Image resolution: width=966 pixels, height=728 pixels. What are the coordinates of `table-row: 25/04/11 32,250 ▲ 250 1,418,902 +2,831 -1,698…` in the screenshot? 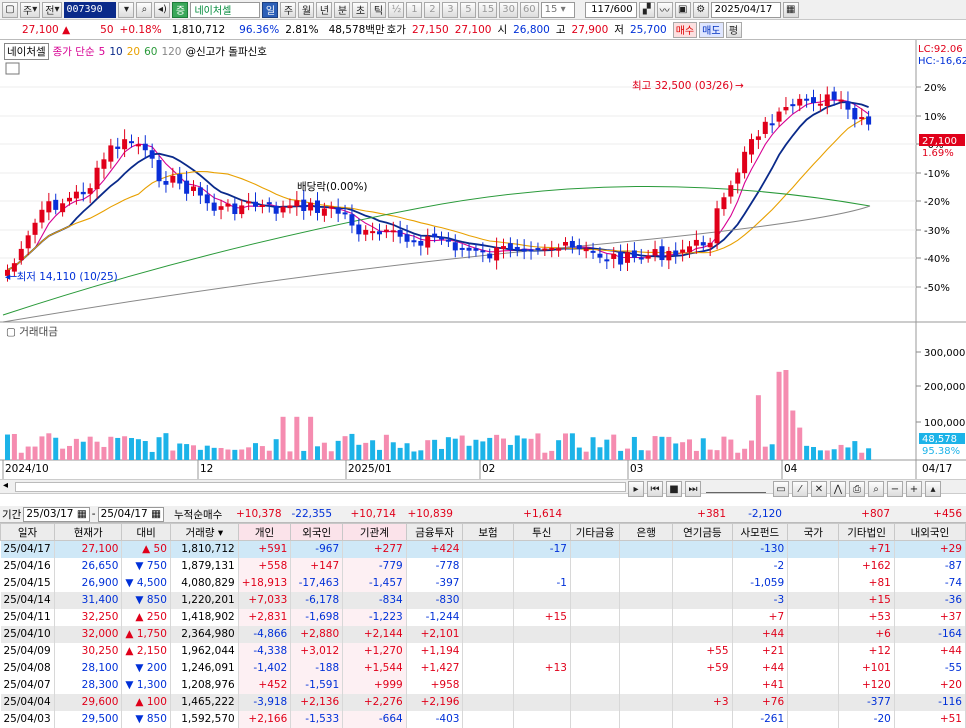 It's located at (483, 617).